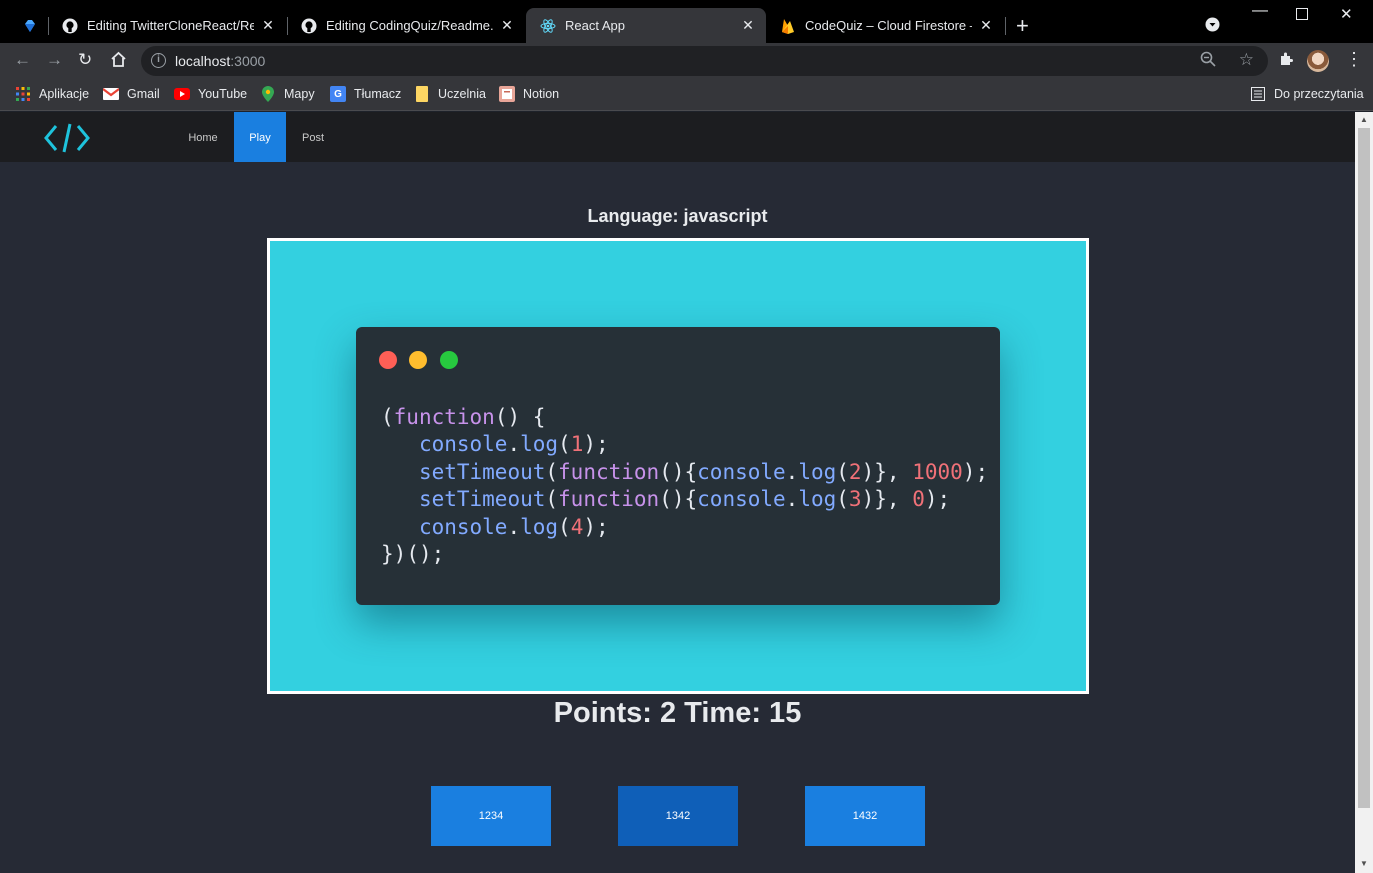  Describe the element at coordinates (1022, 26) in the screenshot. I see `new-tab-button: +` at that location.